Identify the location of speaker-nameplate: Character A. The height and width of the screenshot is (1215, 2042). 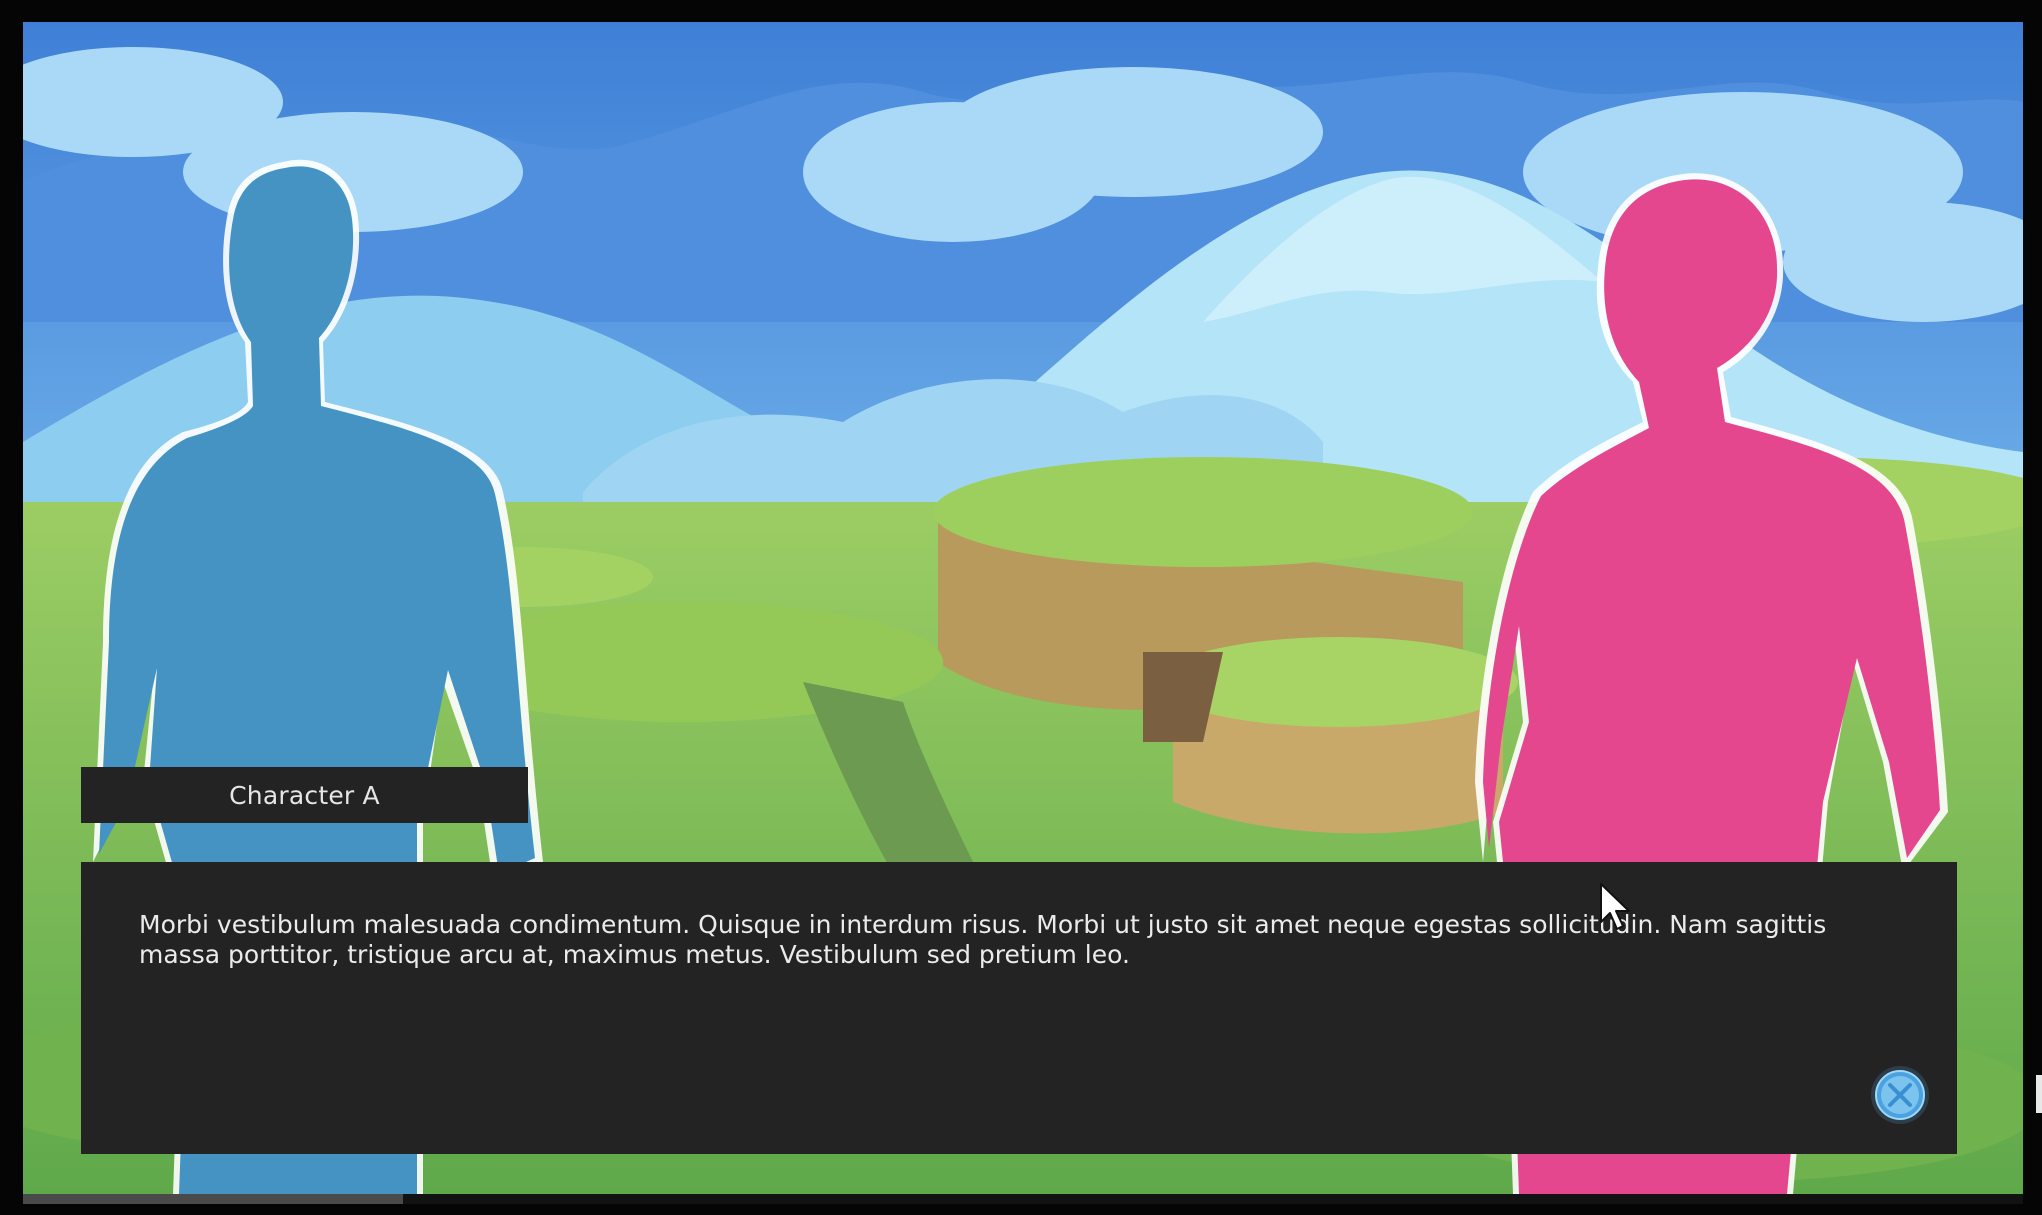
(304, 795).